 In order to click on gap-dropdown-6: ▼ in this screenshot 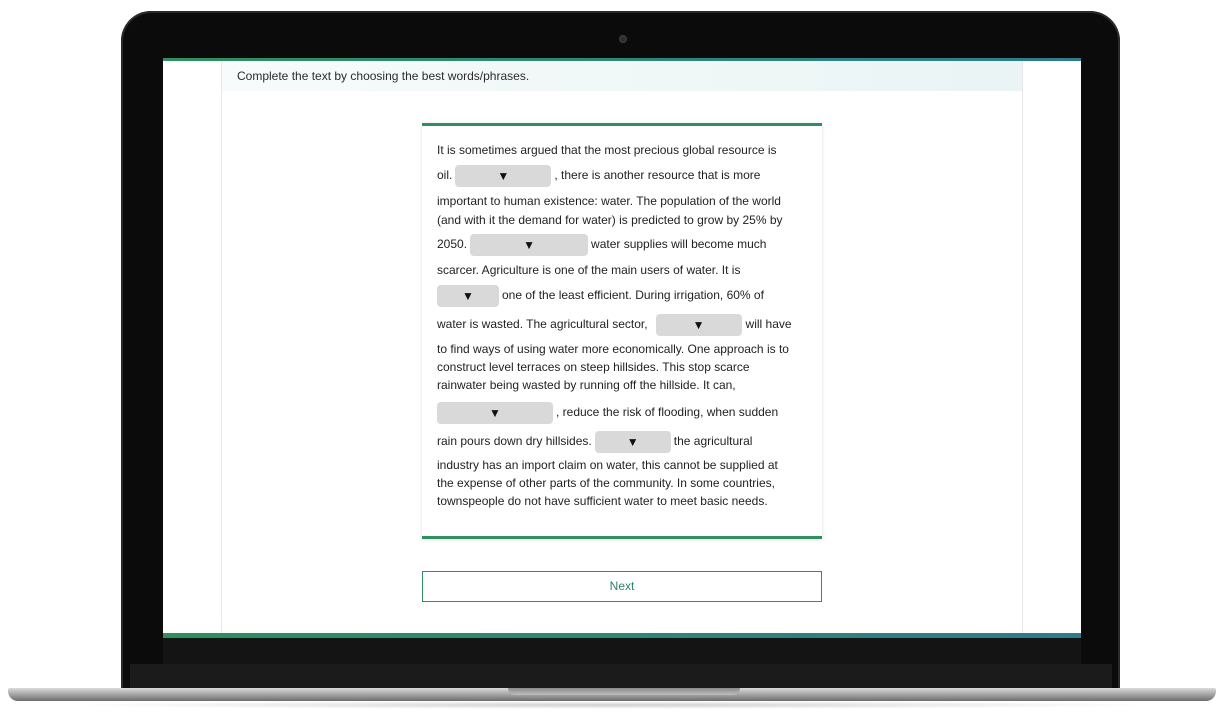, I will do `click(632, 441)`.